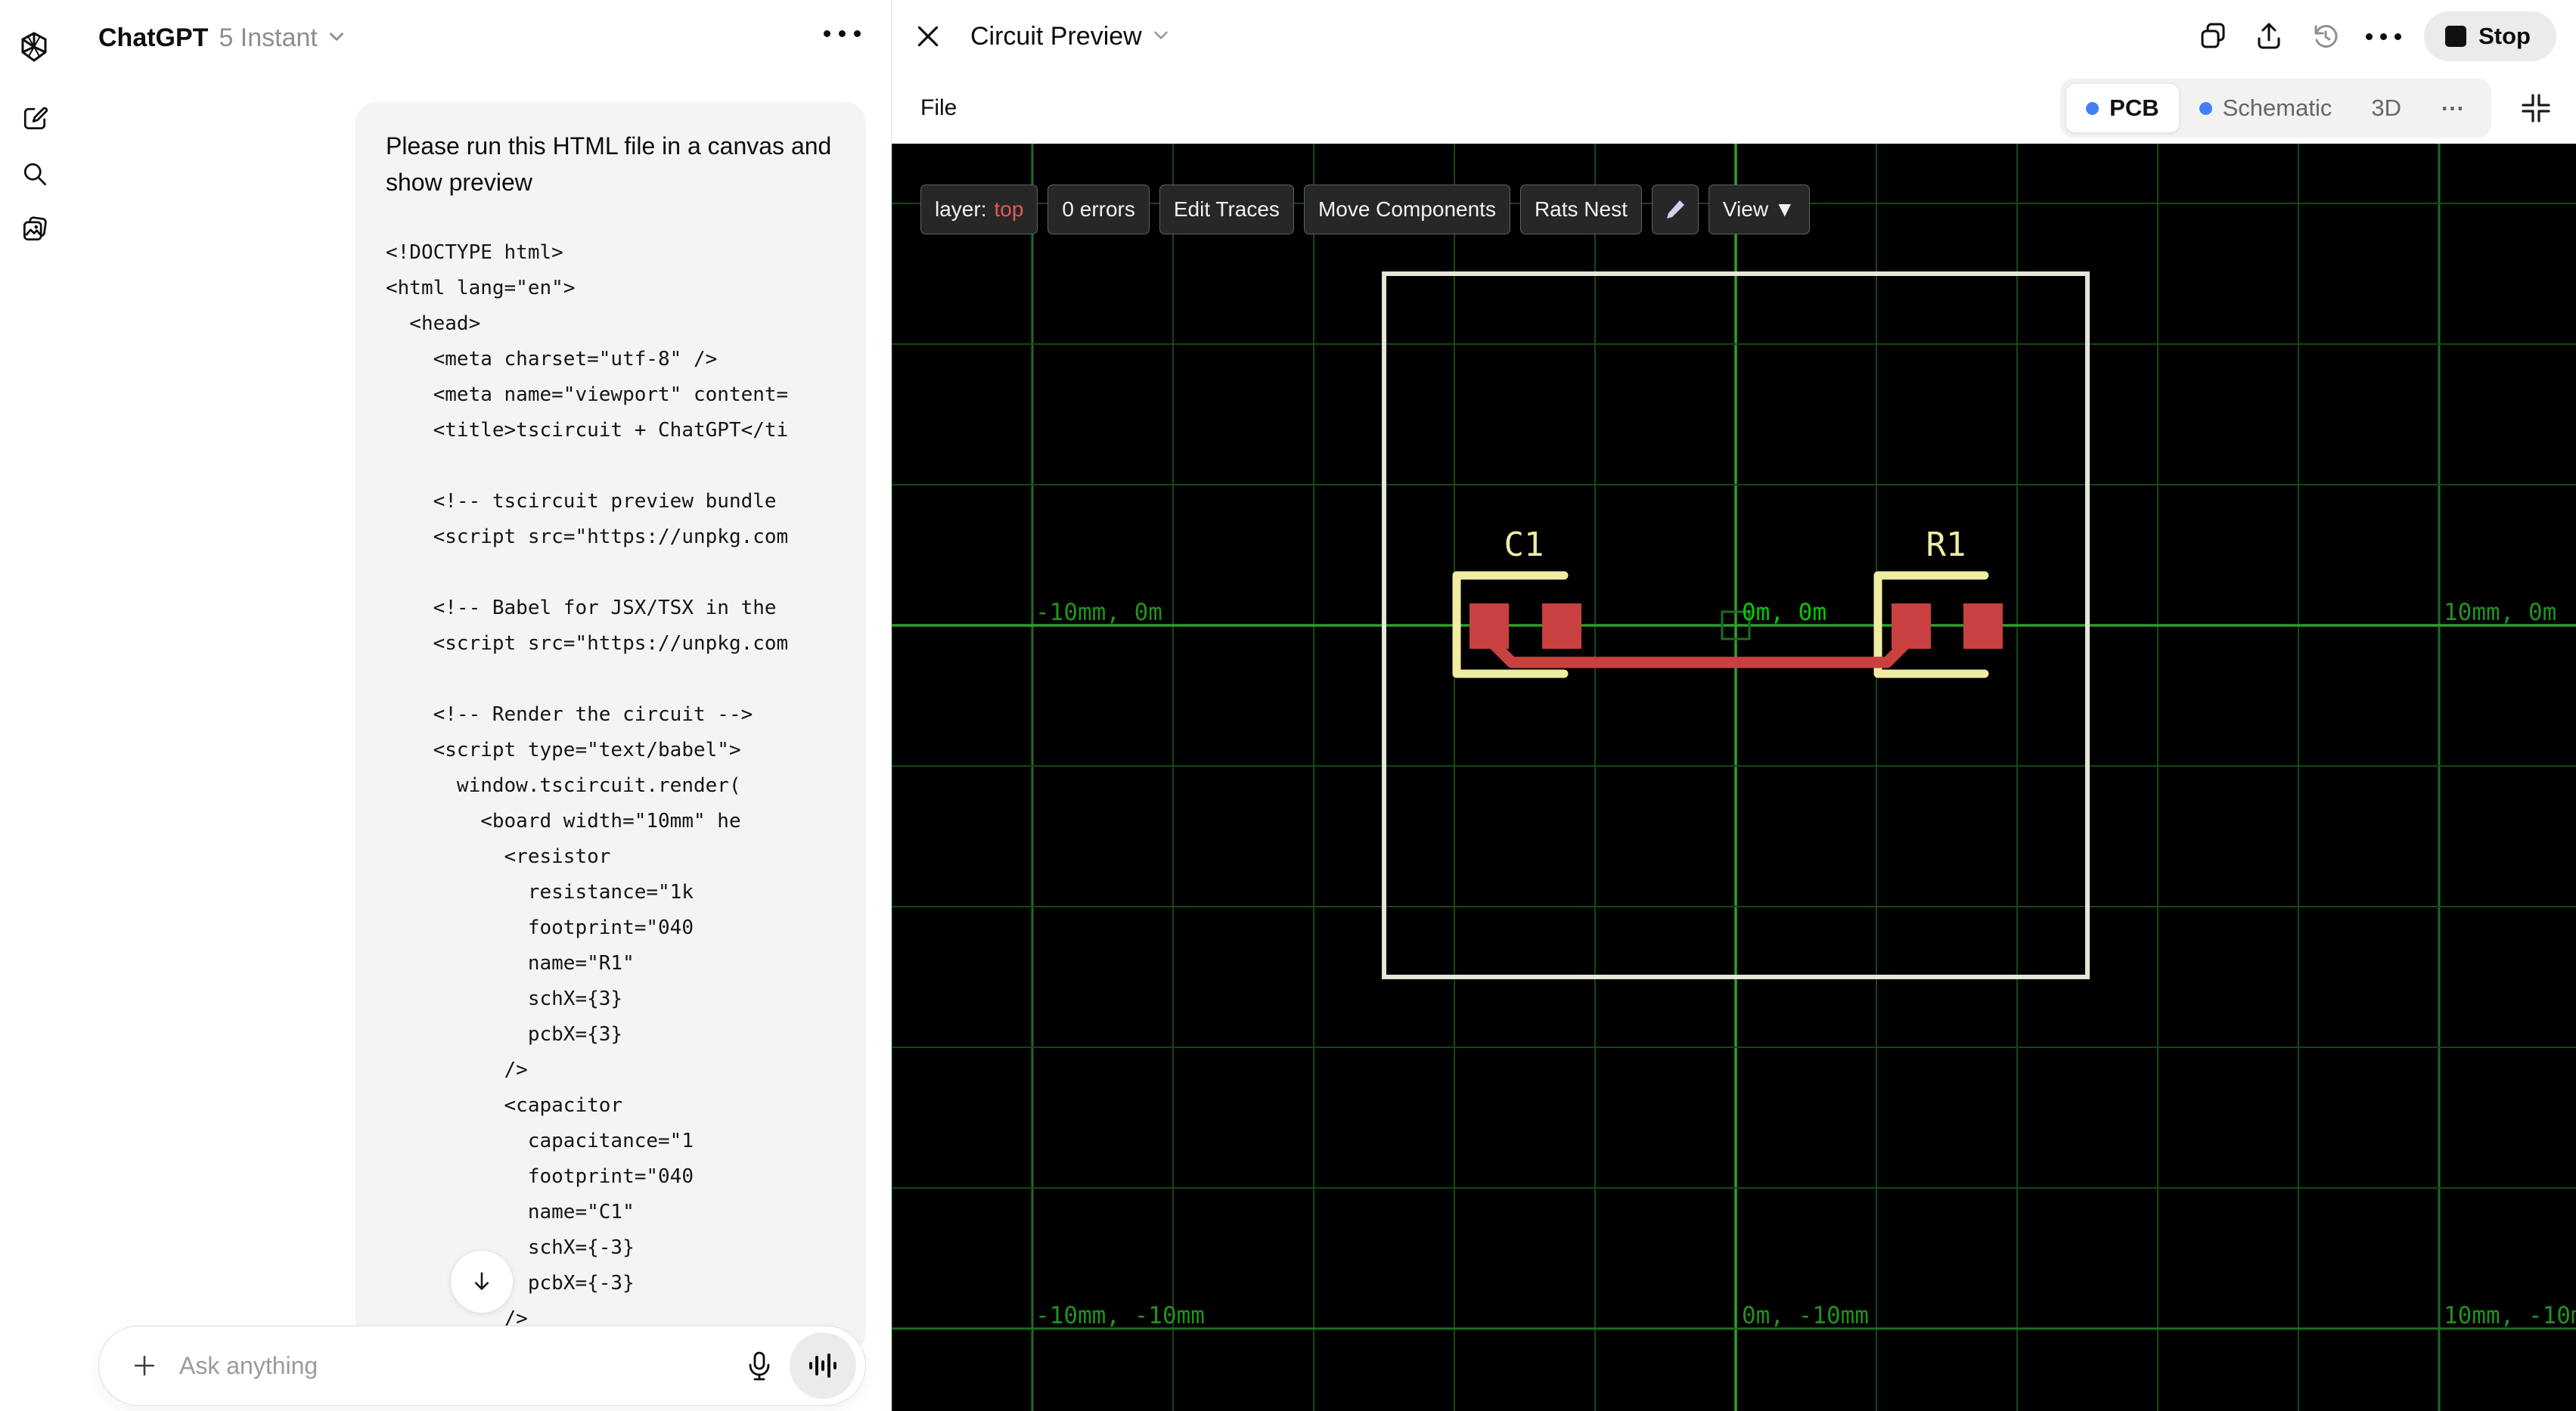  Describe the element at coordinates (1120, 1315) in the screenshot. I see `coordinate-label: -10mm, -10mm` at that location.